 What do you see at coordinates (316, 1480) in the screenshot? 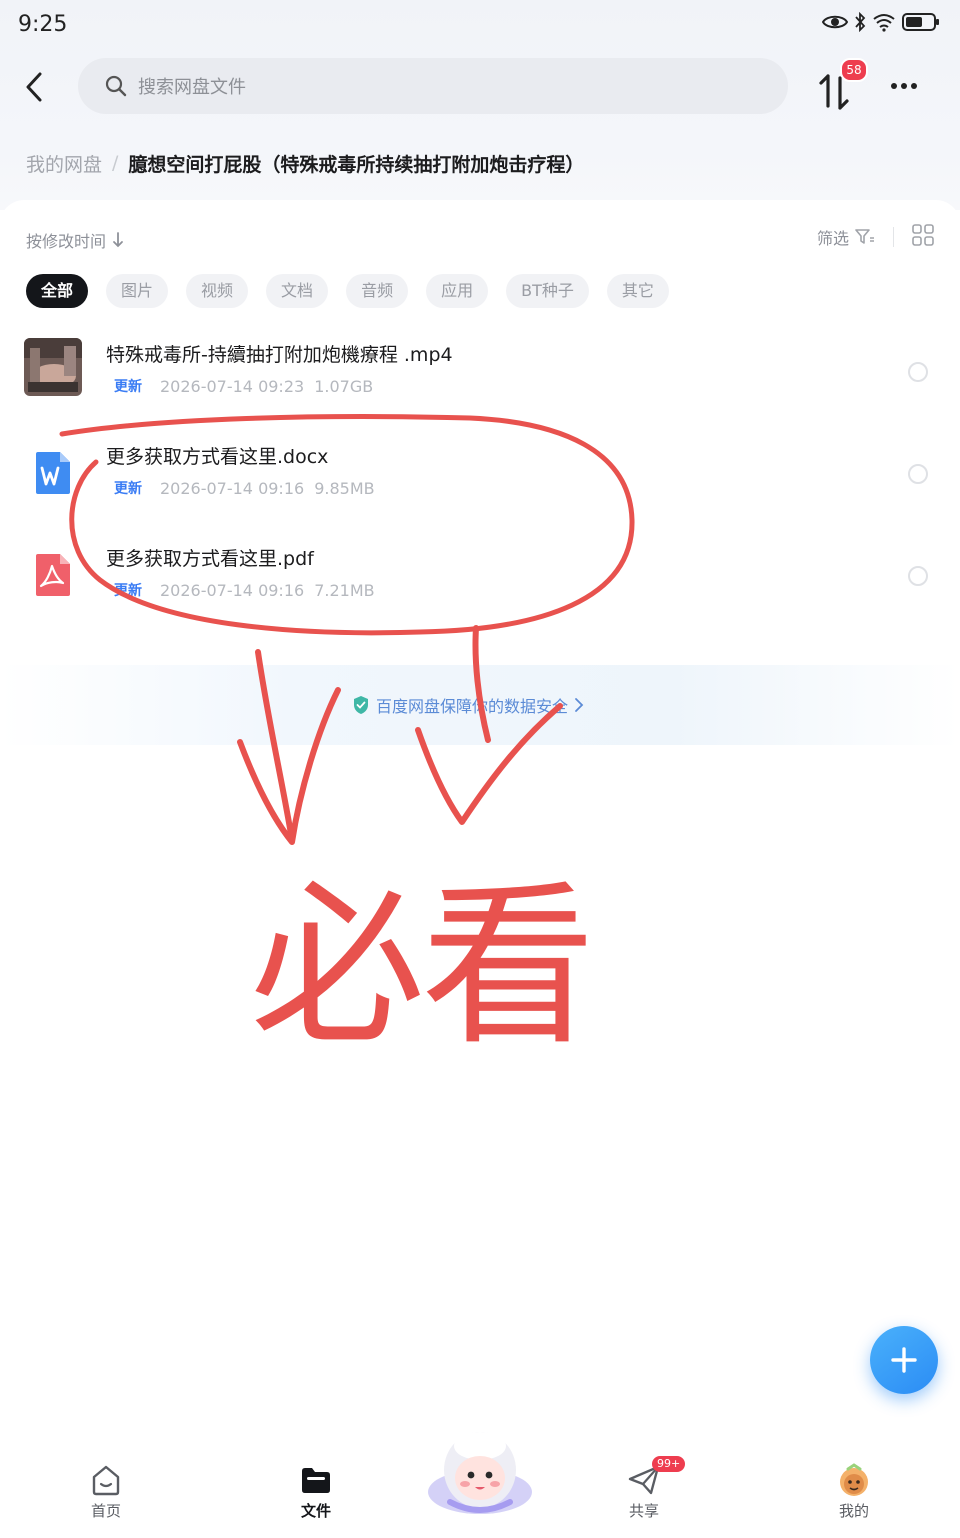
I see `folder-icon` at bounding box center [316, 1480].